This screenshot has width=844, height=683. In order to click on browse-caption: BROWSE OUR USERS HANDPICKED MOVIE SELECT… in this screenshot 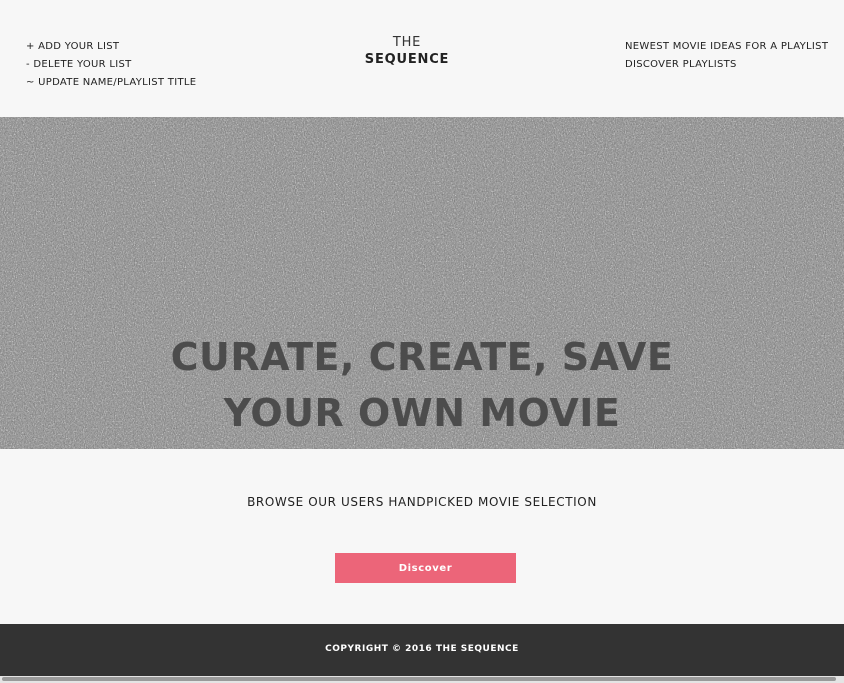, I will do `click(422, 502)`.